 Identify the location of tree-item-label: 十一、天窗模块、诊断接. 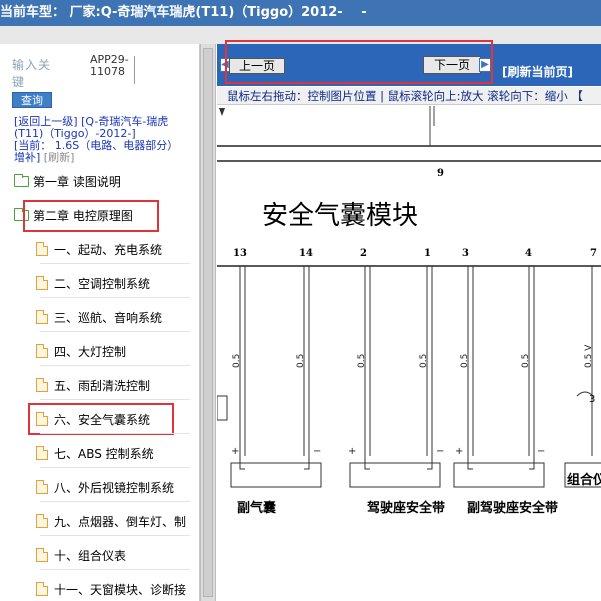
(120, 590).